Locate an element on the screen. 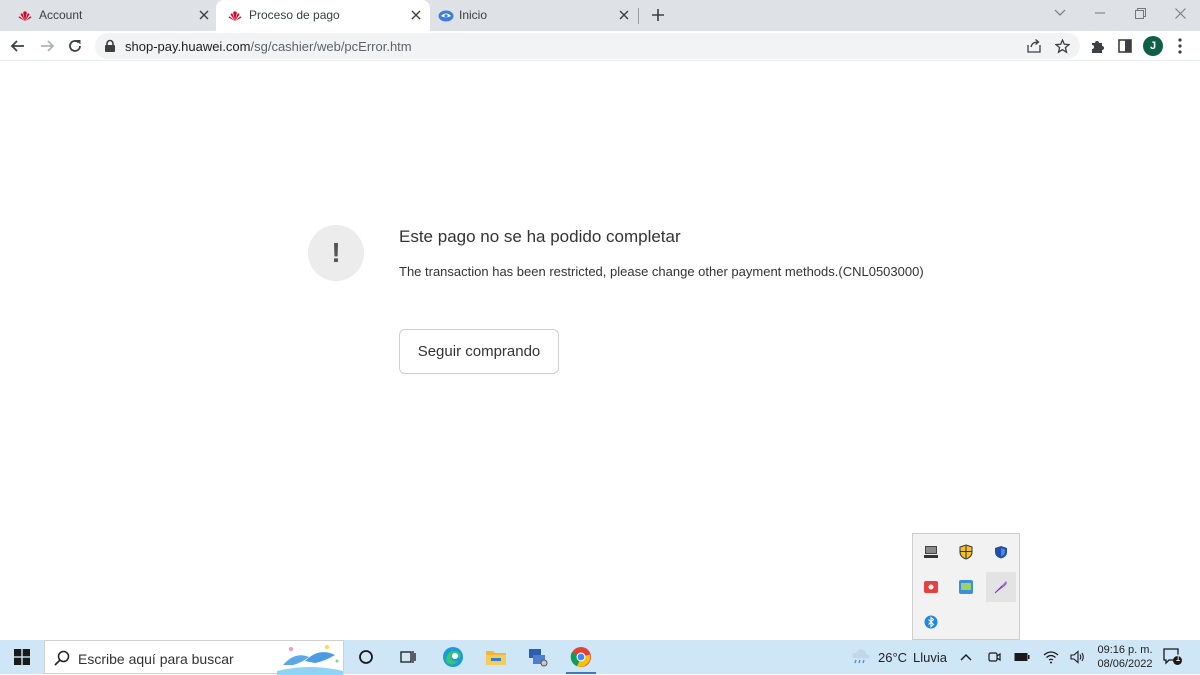 The width and height of the screenshot is (1200, 675). battery-button is located at coordinates (1022, 657).